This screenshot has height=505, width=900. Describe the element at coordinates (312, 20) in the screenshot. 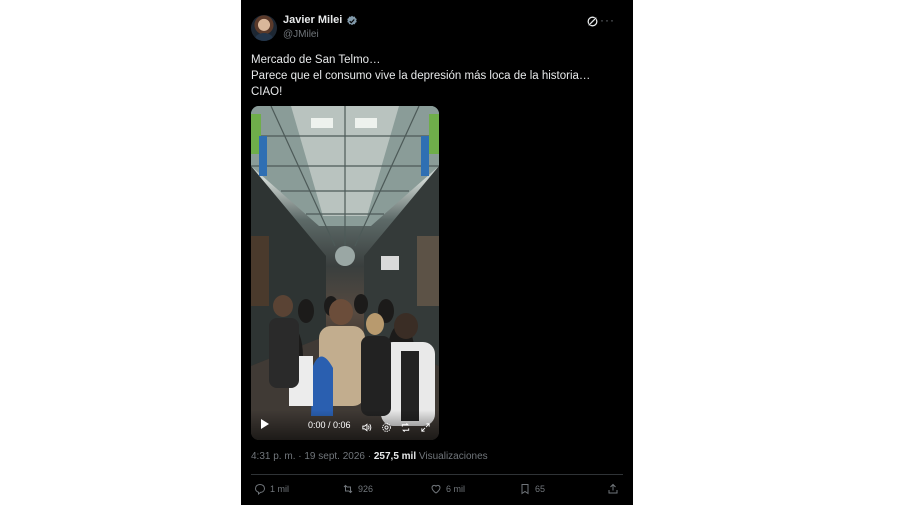

I see `author-name: Javier Milei` at that location.